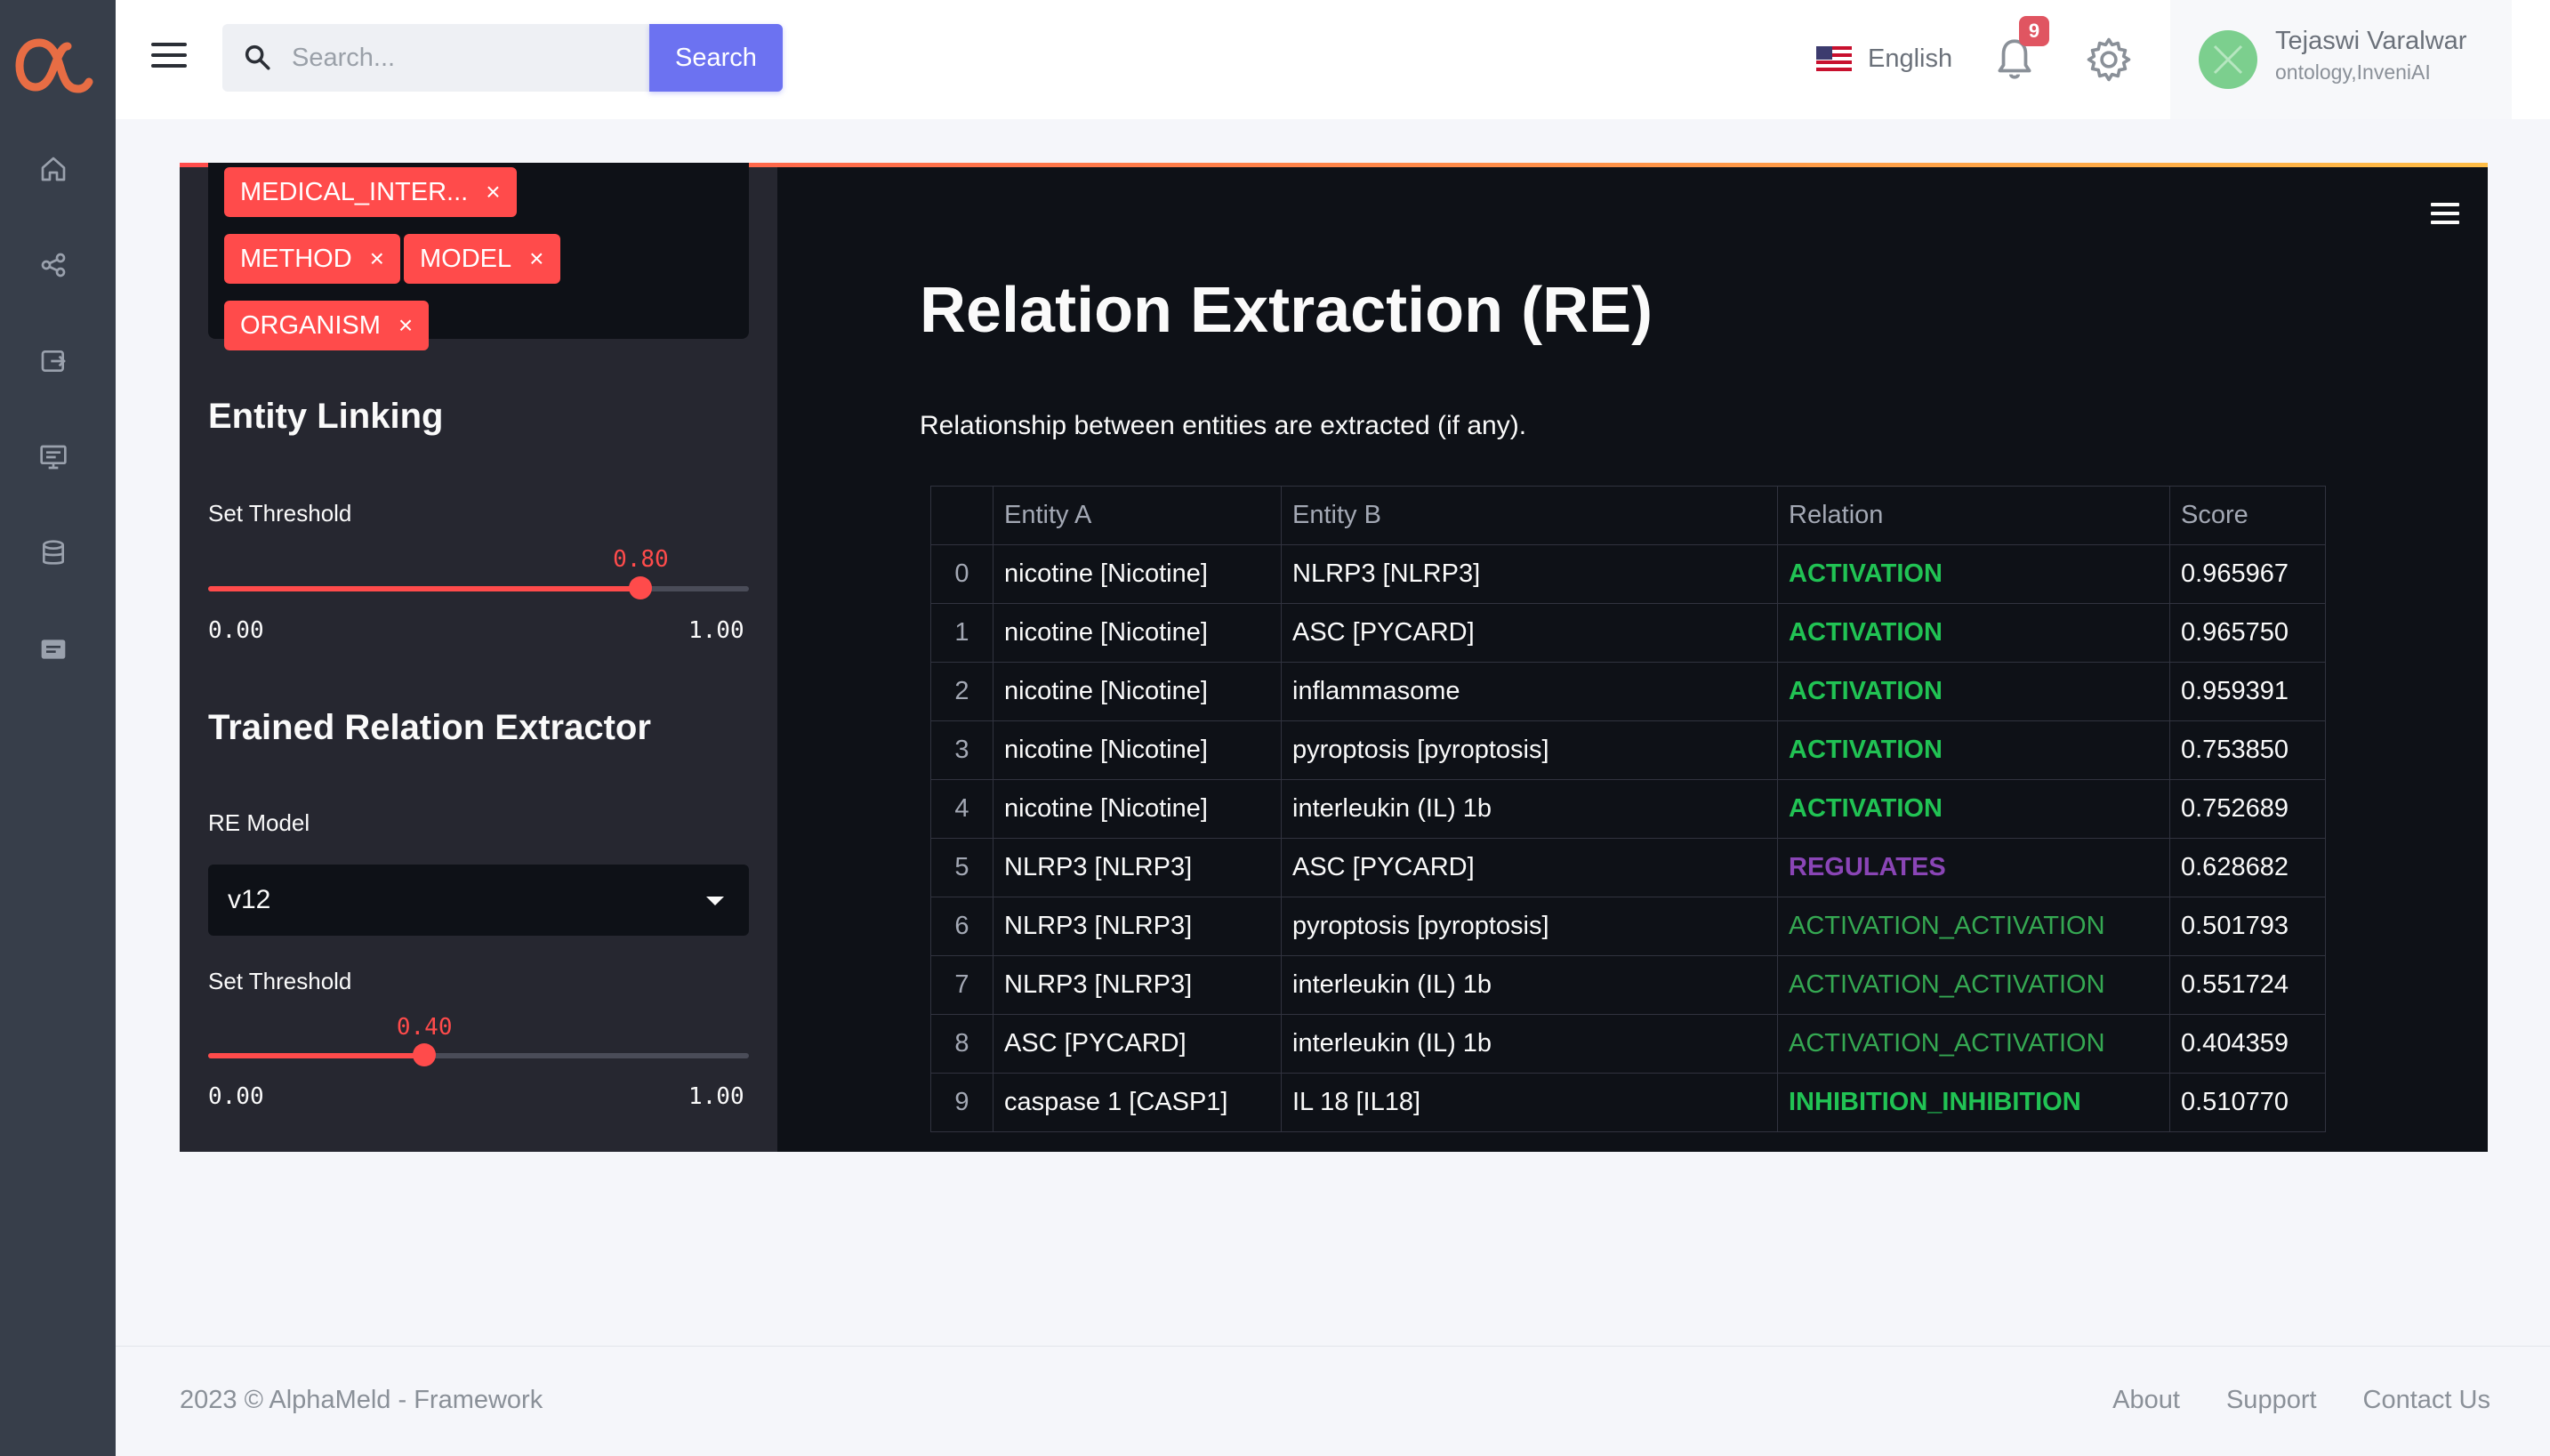  Describe the element at coordinates (2247, 1102) in the screenshot. I see `score-cell: 0.510770` at that location.